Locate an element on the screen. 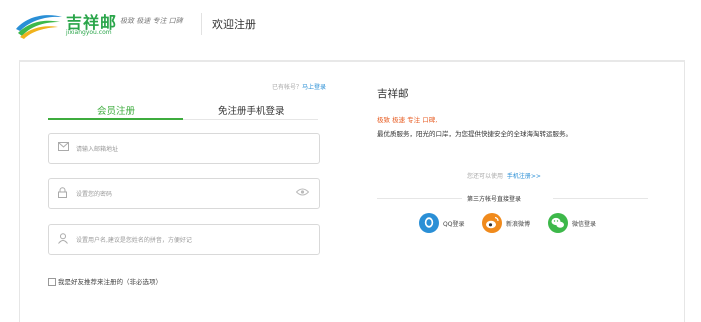 Image resolution: width=701 pixels, height=322 pixels. weibo-login-button: 新浪微博 is located at coordinates (505, 223).